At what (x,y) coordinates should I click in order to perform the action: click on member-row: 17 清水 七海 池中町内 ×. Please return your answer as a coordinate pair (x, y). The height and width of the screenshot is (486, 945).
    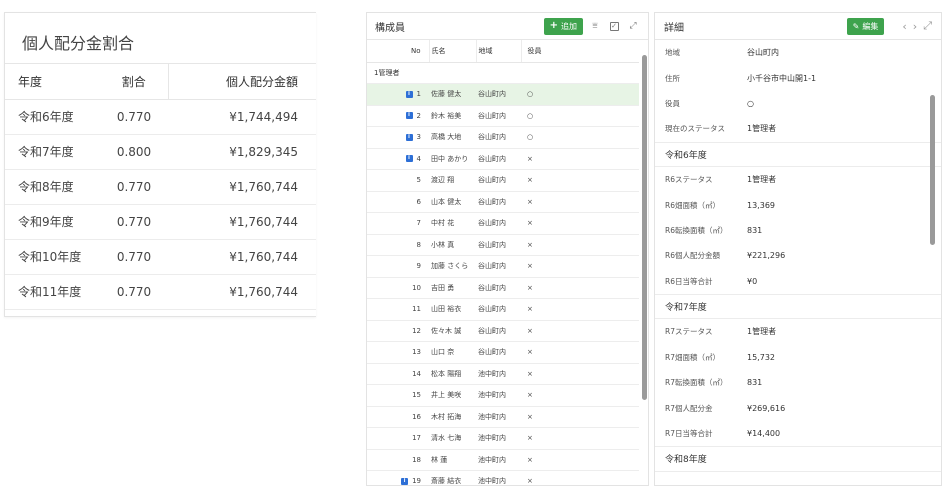
    Looking at the image, I should click on (503, 438).